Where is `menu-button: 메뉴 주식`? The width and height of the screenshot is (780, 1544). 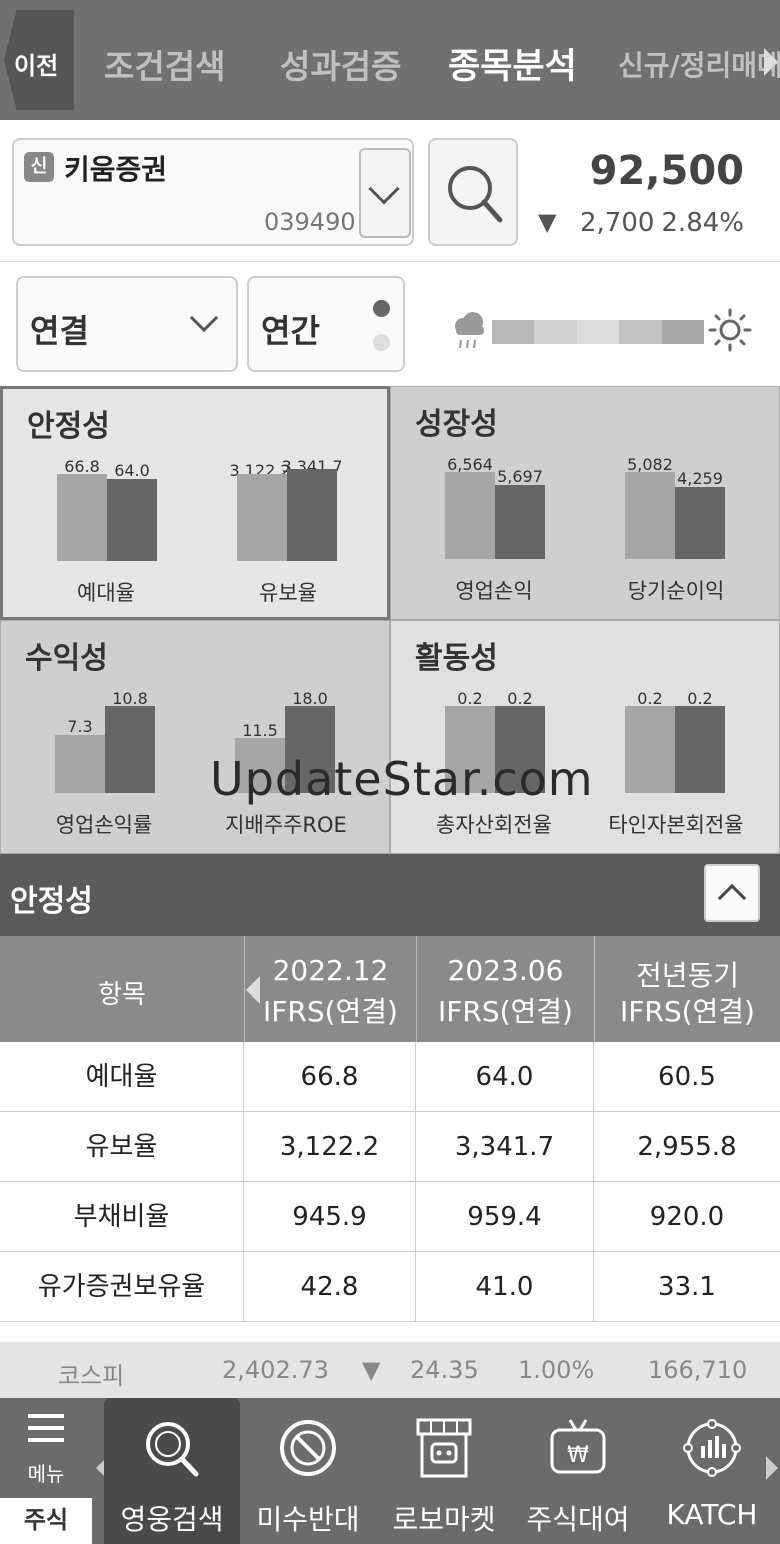 menu-button: 메뉴 주식 is located at coordinates (46, 1471).